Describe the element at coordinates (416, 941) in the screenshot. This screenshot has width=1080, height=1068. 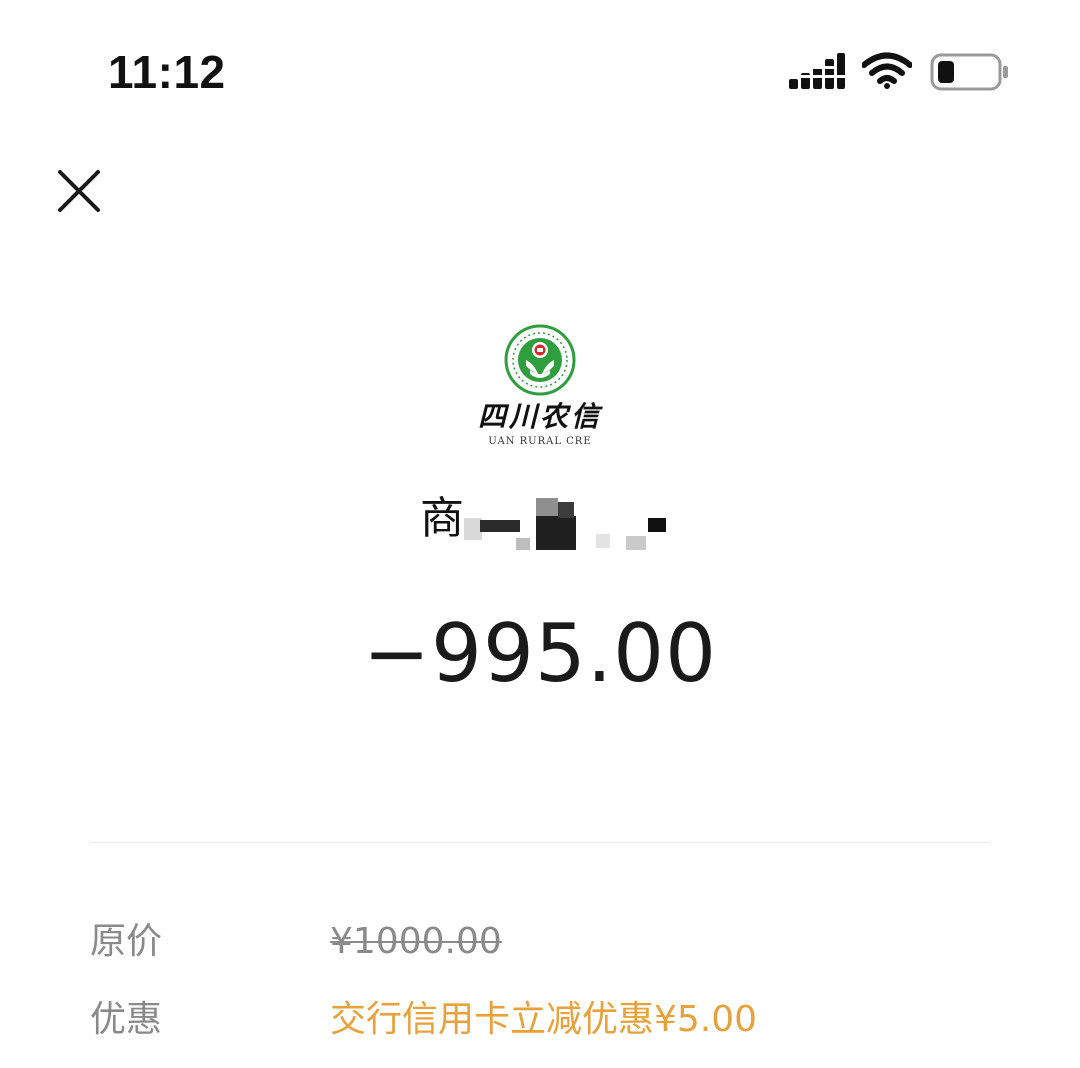
I see `original-price-value: ¥1000.00` at that location.